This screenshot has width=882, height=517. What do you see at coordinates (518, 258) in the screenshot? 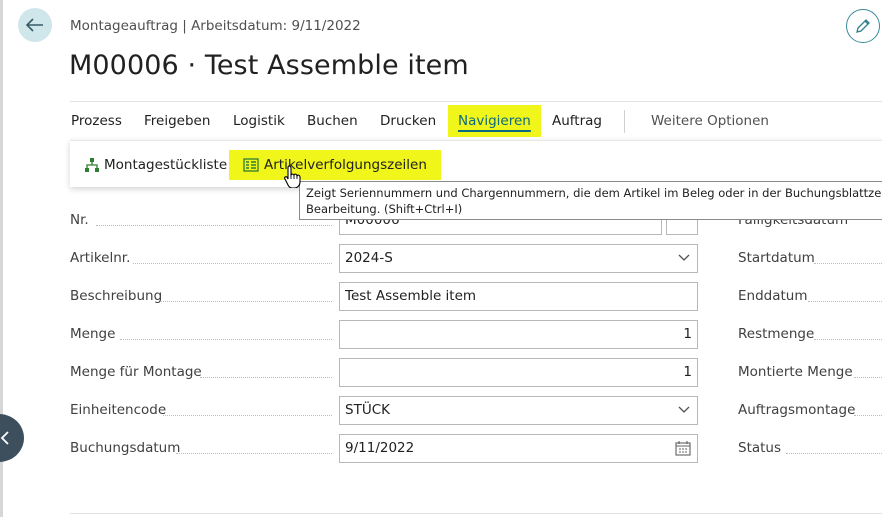
I see `artikelnr-select: 2024-S` at bounding box center [518, 258].